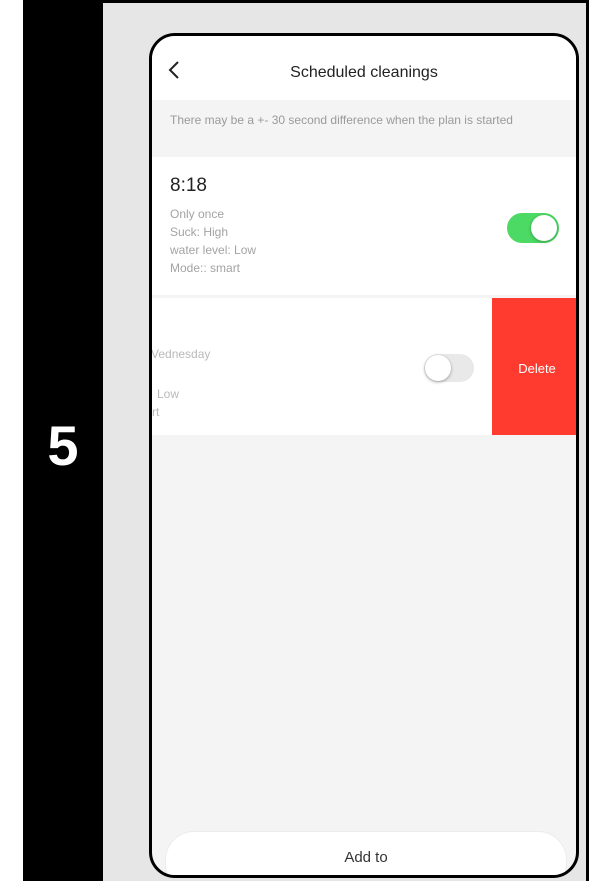  What do you see at coordinates (156, 412) in the screenshot?
I see `schedule-mode: rt` at bounding box center [156, 412].